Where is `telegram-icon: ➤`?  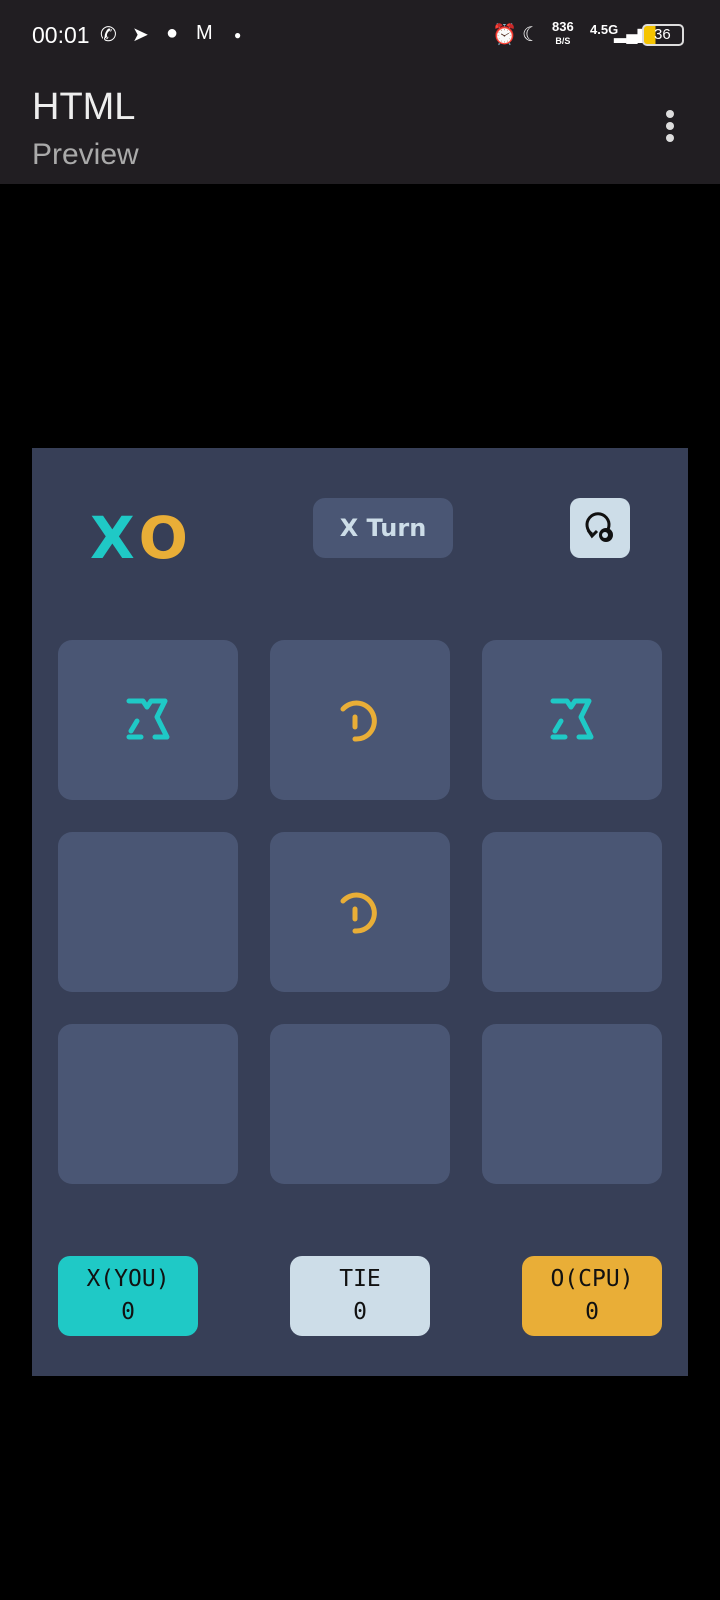 telegram-icon: ➤ is located at coordinates (140, 35).